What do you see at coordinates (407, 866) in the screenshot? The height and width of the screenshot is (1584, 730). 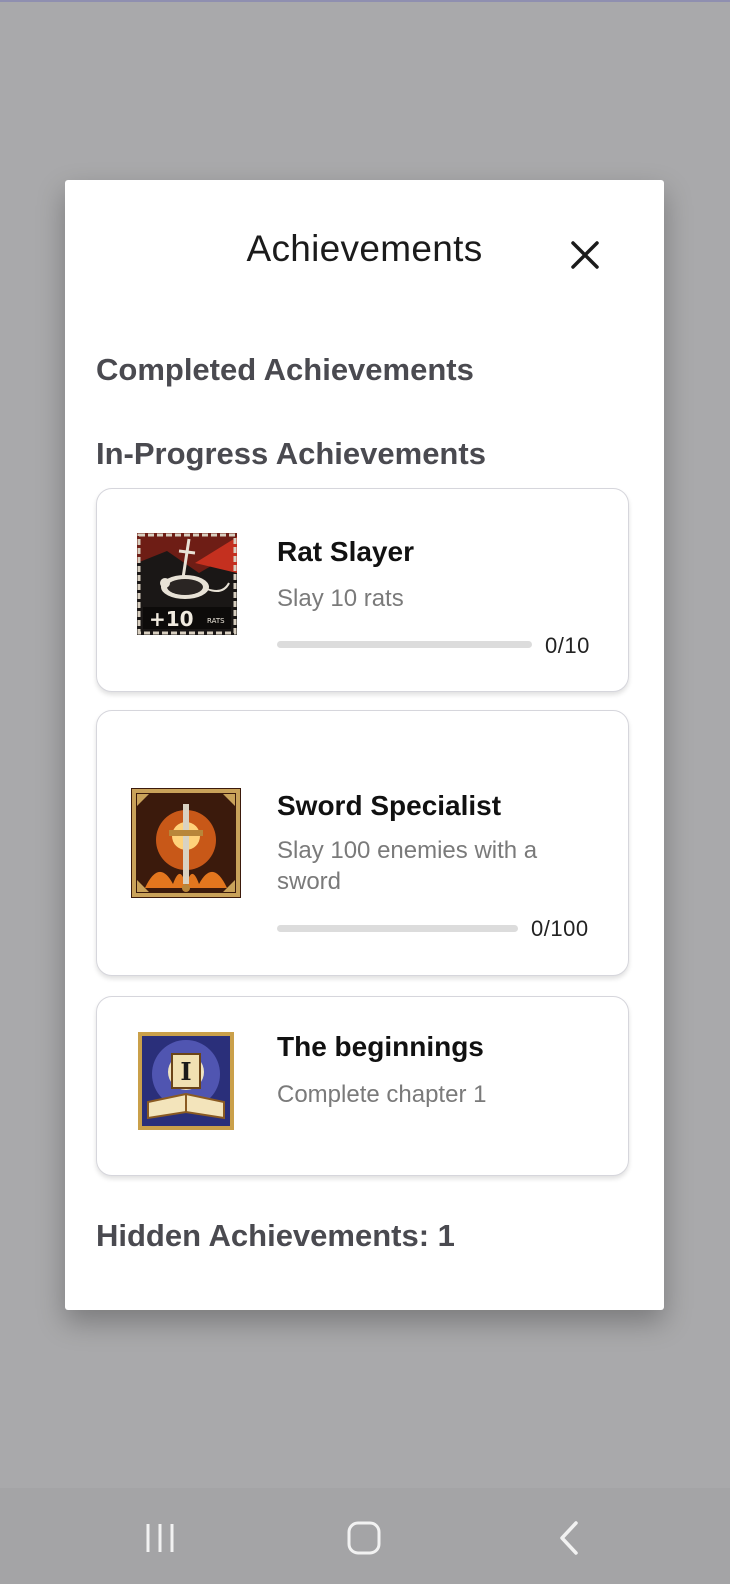 I see `achievement-description: Slay 100 enemies with a sword` at bounding box center [407, 866].